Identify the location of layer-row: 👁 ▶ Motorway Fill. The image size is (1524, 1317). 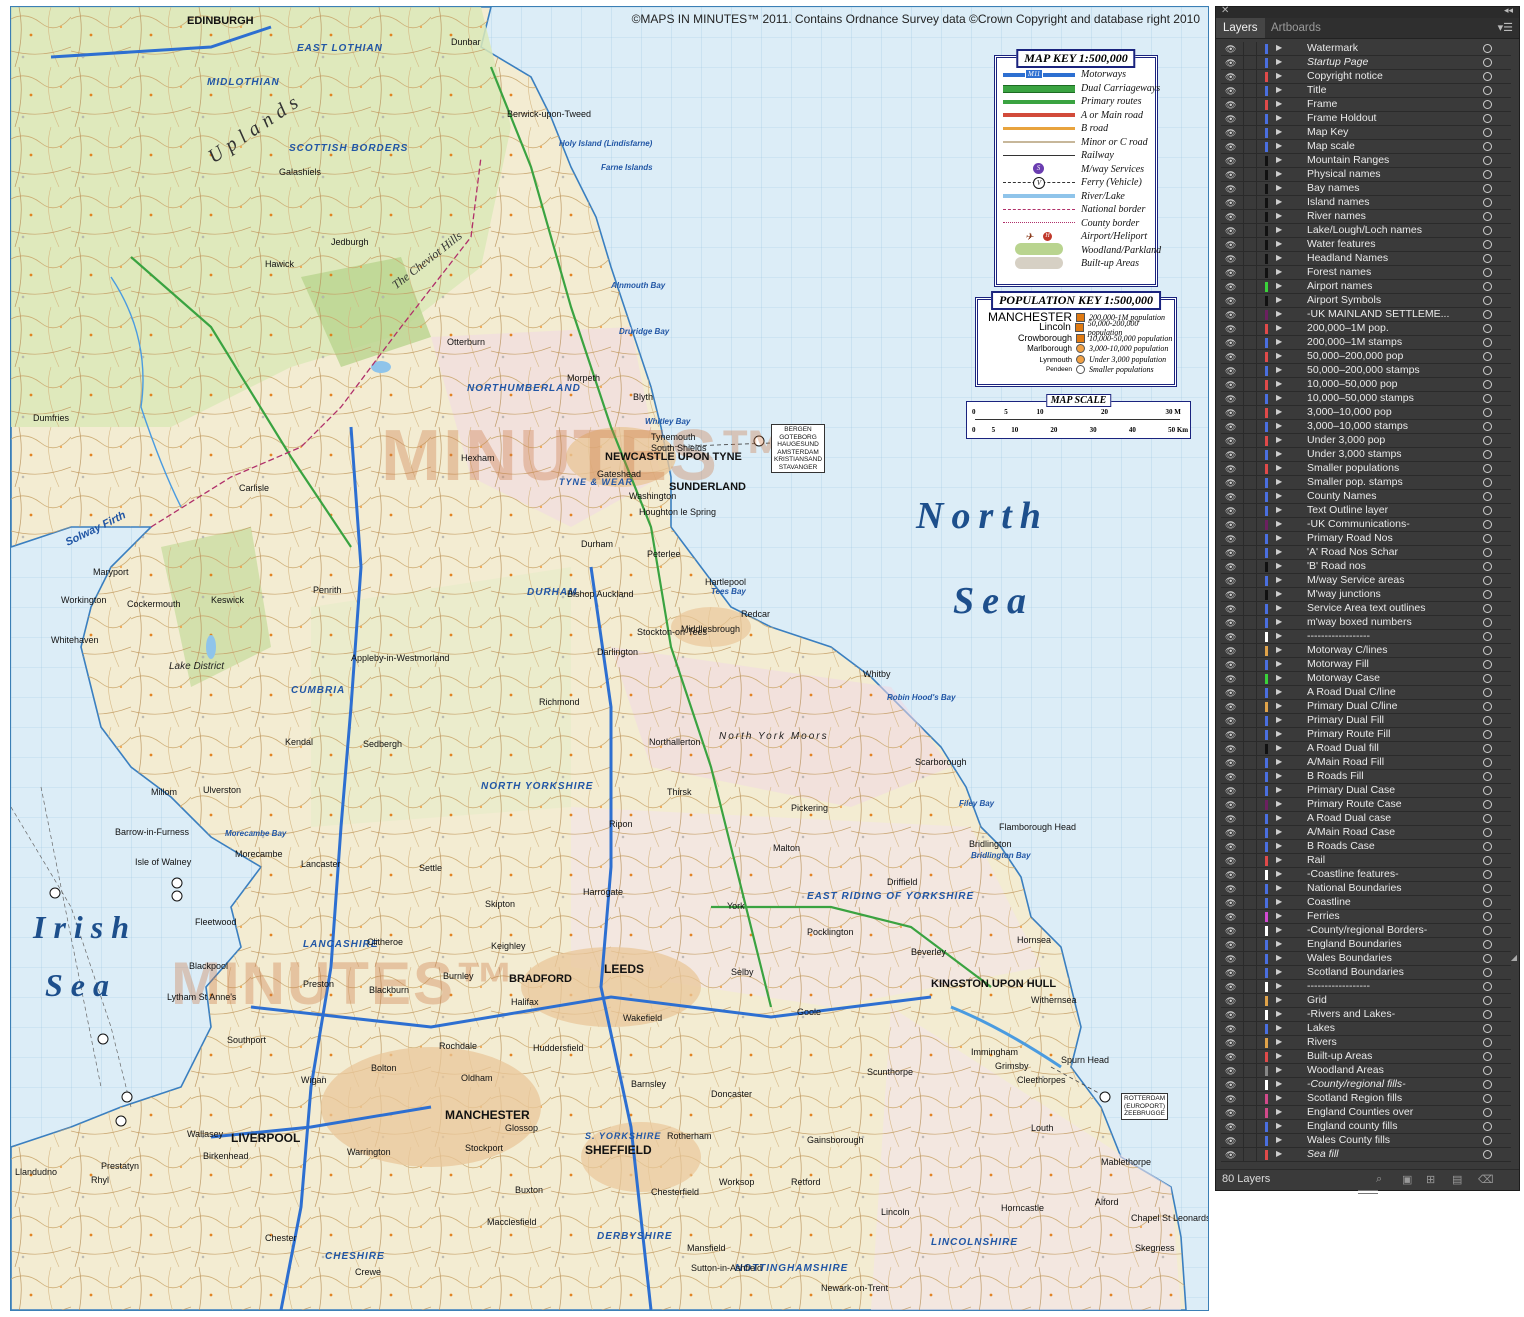
(1366, 665).